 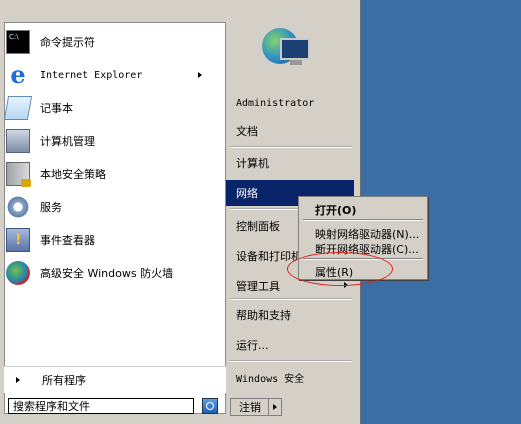 I want to click on shutdown-options-arrow-icon, so click(x=275, y=407).